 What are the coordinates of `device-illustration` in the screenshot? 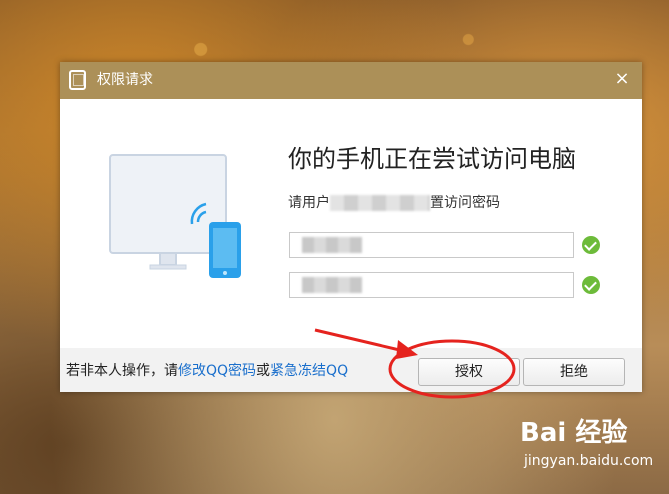 It's located at (175, 216).